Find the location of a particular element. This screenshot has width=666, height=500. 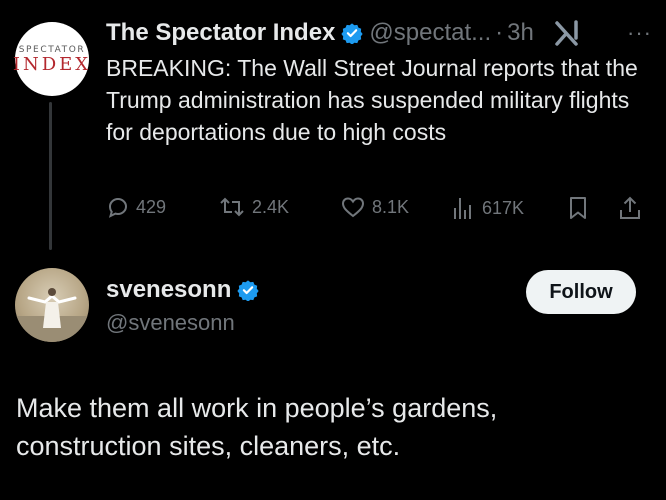

reply-button: 429 is located at coordinates (136, 207).